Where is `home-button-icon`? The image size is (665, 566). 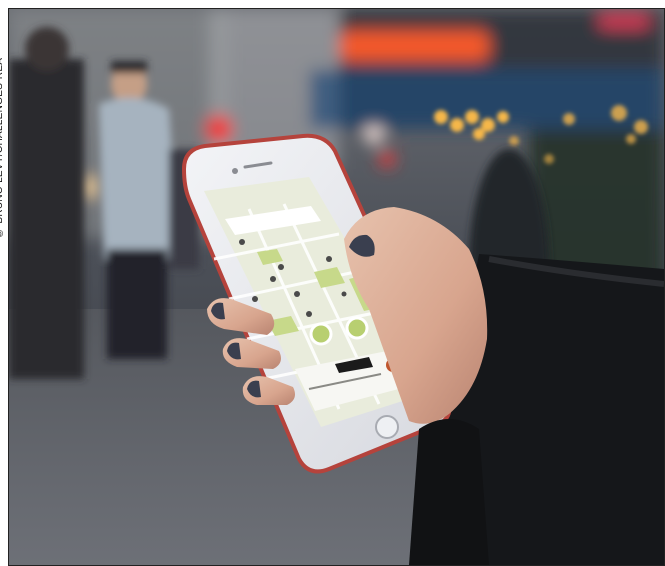
home-button-icon is located at coordinates (387, 427).